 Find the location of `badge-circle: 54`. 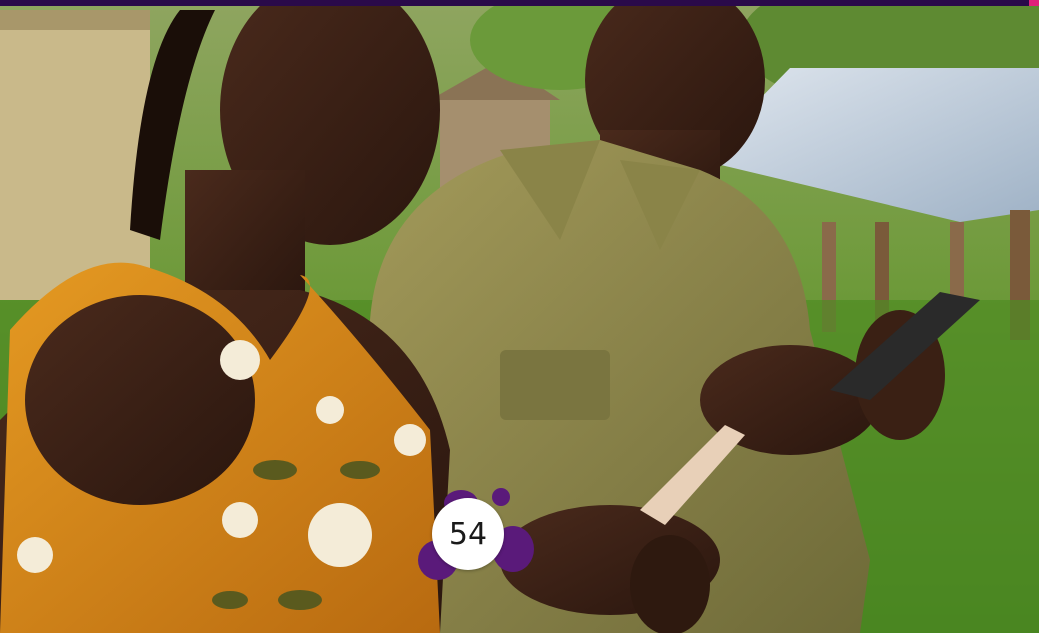

badge-circle: 54 is located at coordinates (468, 534).